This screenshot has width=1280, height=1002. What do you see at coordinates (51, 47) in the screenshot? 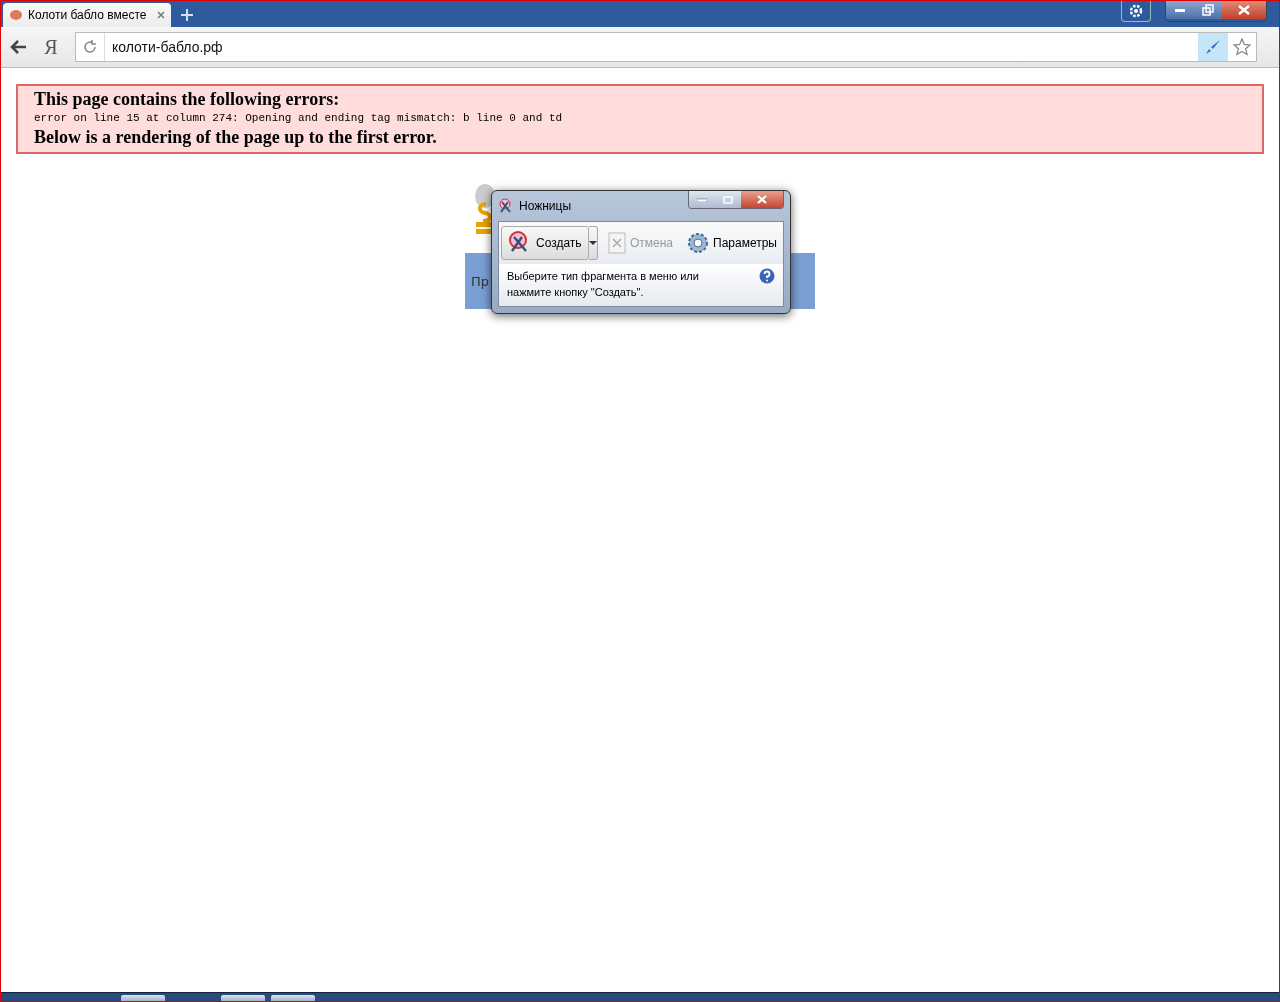
I see `yandex-button: Я` at bounding box center [51, 47].